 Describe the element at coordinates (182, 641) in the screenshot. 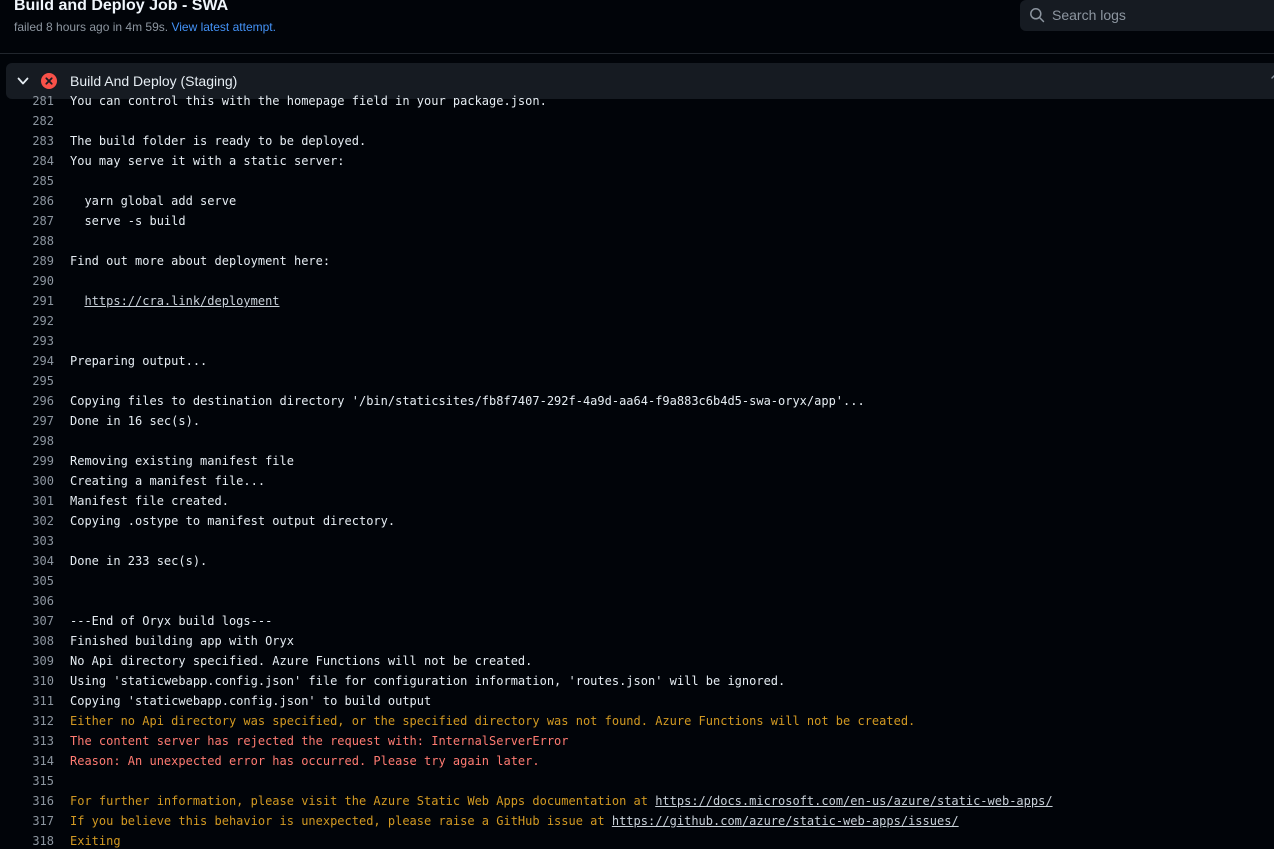

I see `line-text: Finished building app with Oryx` at that location.